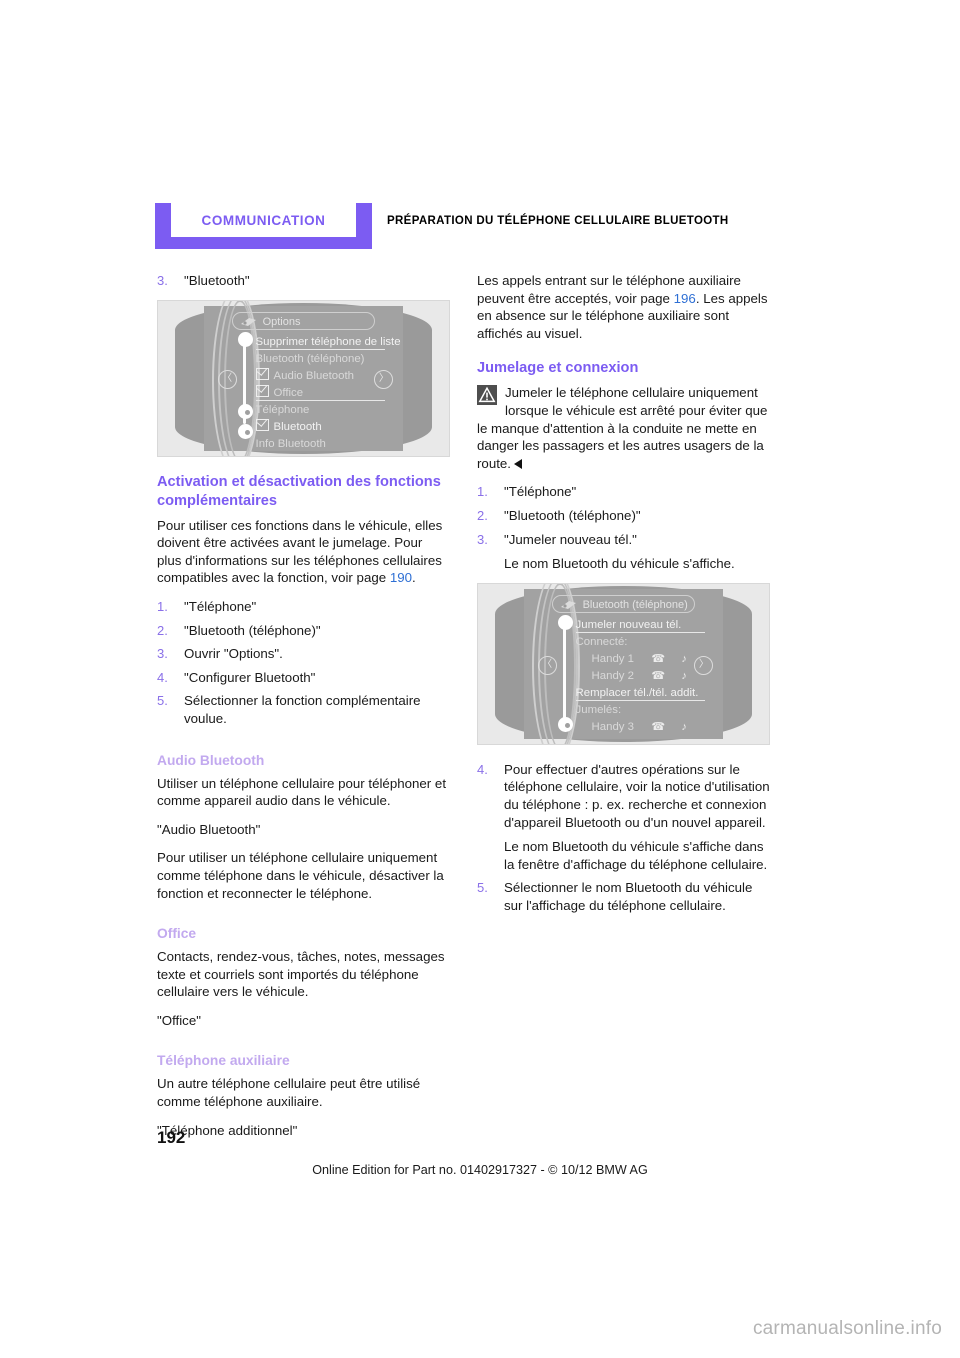 The image size is (960, 1358). What do you see at coordinates (847, 1328) in the screenshot?
I see `site-watermark: carmanualsonline.info` at bounding box center [847, 1328].